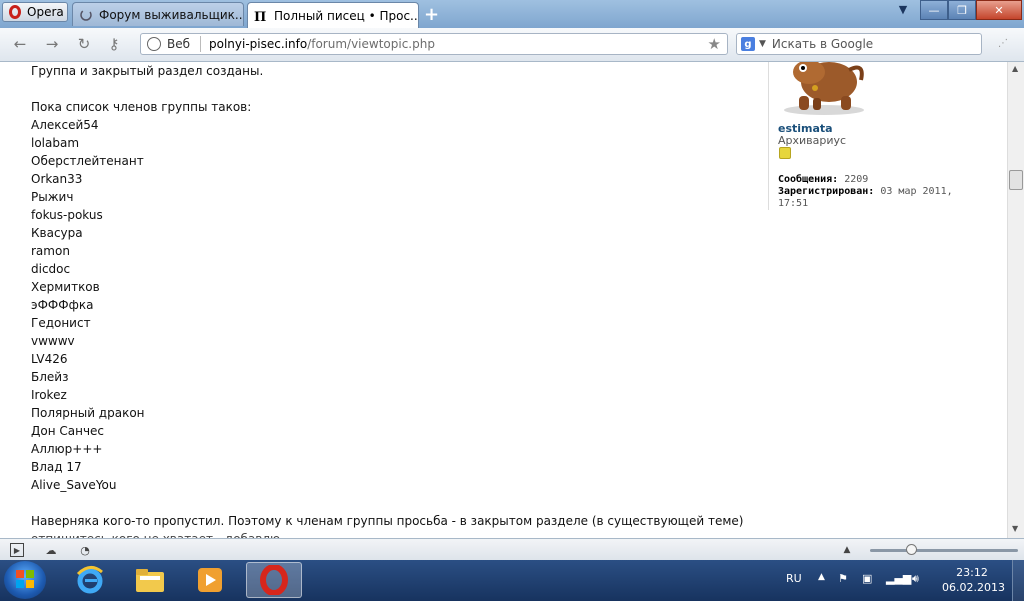 The height and width of the screenshot is (602, 1024). What do you see at coordinates (512, 549) in the screenshot?
I see `status-bar: ▶ ☁ ◔ ▲` at bounding box center [512, 549].